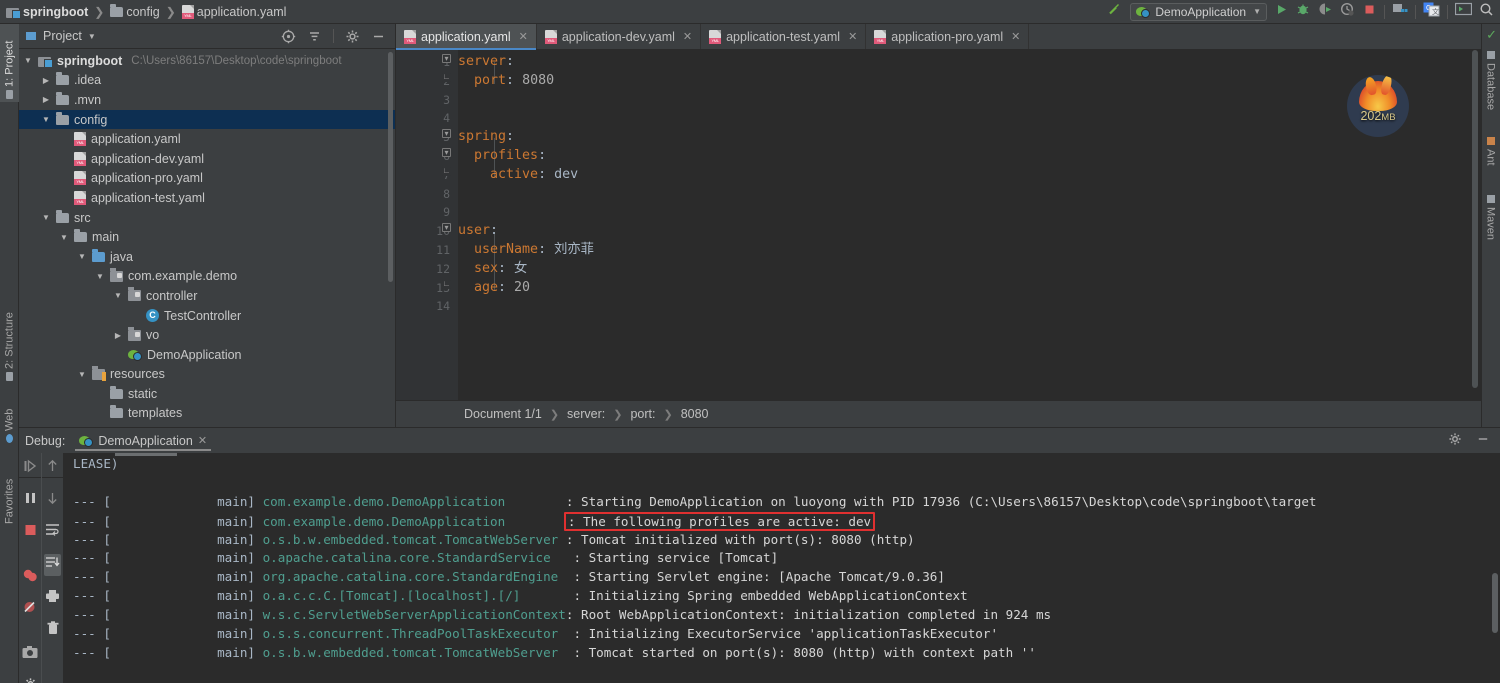 The height and width of the screenshot is (683, 1500). Describe the element at coordinates (1463, 11) in the screenshot. I see `terminal-icon` at that location.